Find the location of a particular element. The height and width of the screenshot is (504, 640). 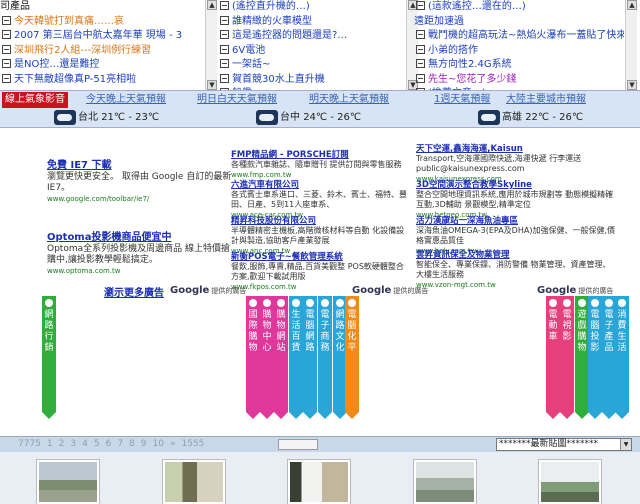

news-item-link: 2007 第三屆台中航太嘉年華 現場 - 3 is located at coordinates (98, 35).